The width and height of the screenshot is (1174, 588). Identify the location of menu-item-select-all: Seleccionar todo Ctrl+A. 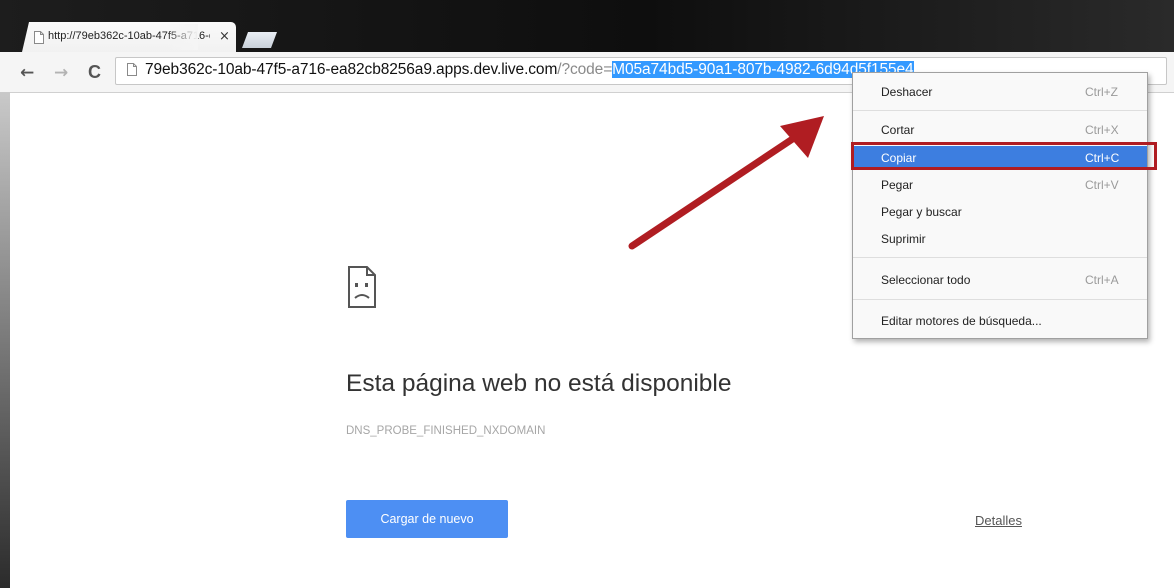
(1000, 280).